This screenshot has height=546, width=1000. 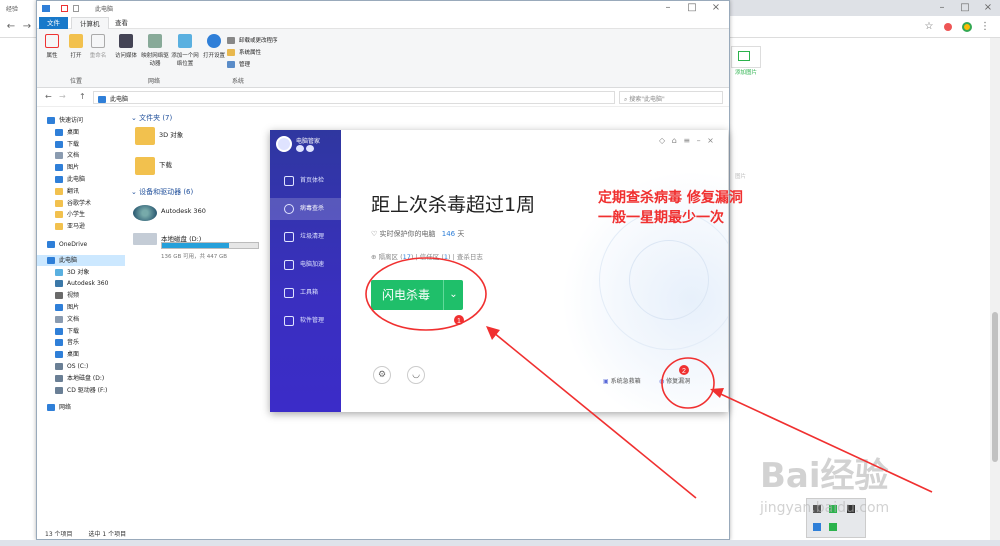 I want to click on rename-button: 重命名, so click(x=98, y=46).